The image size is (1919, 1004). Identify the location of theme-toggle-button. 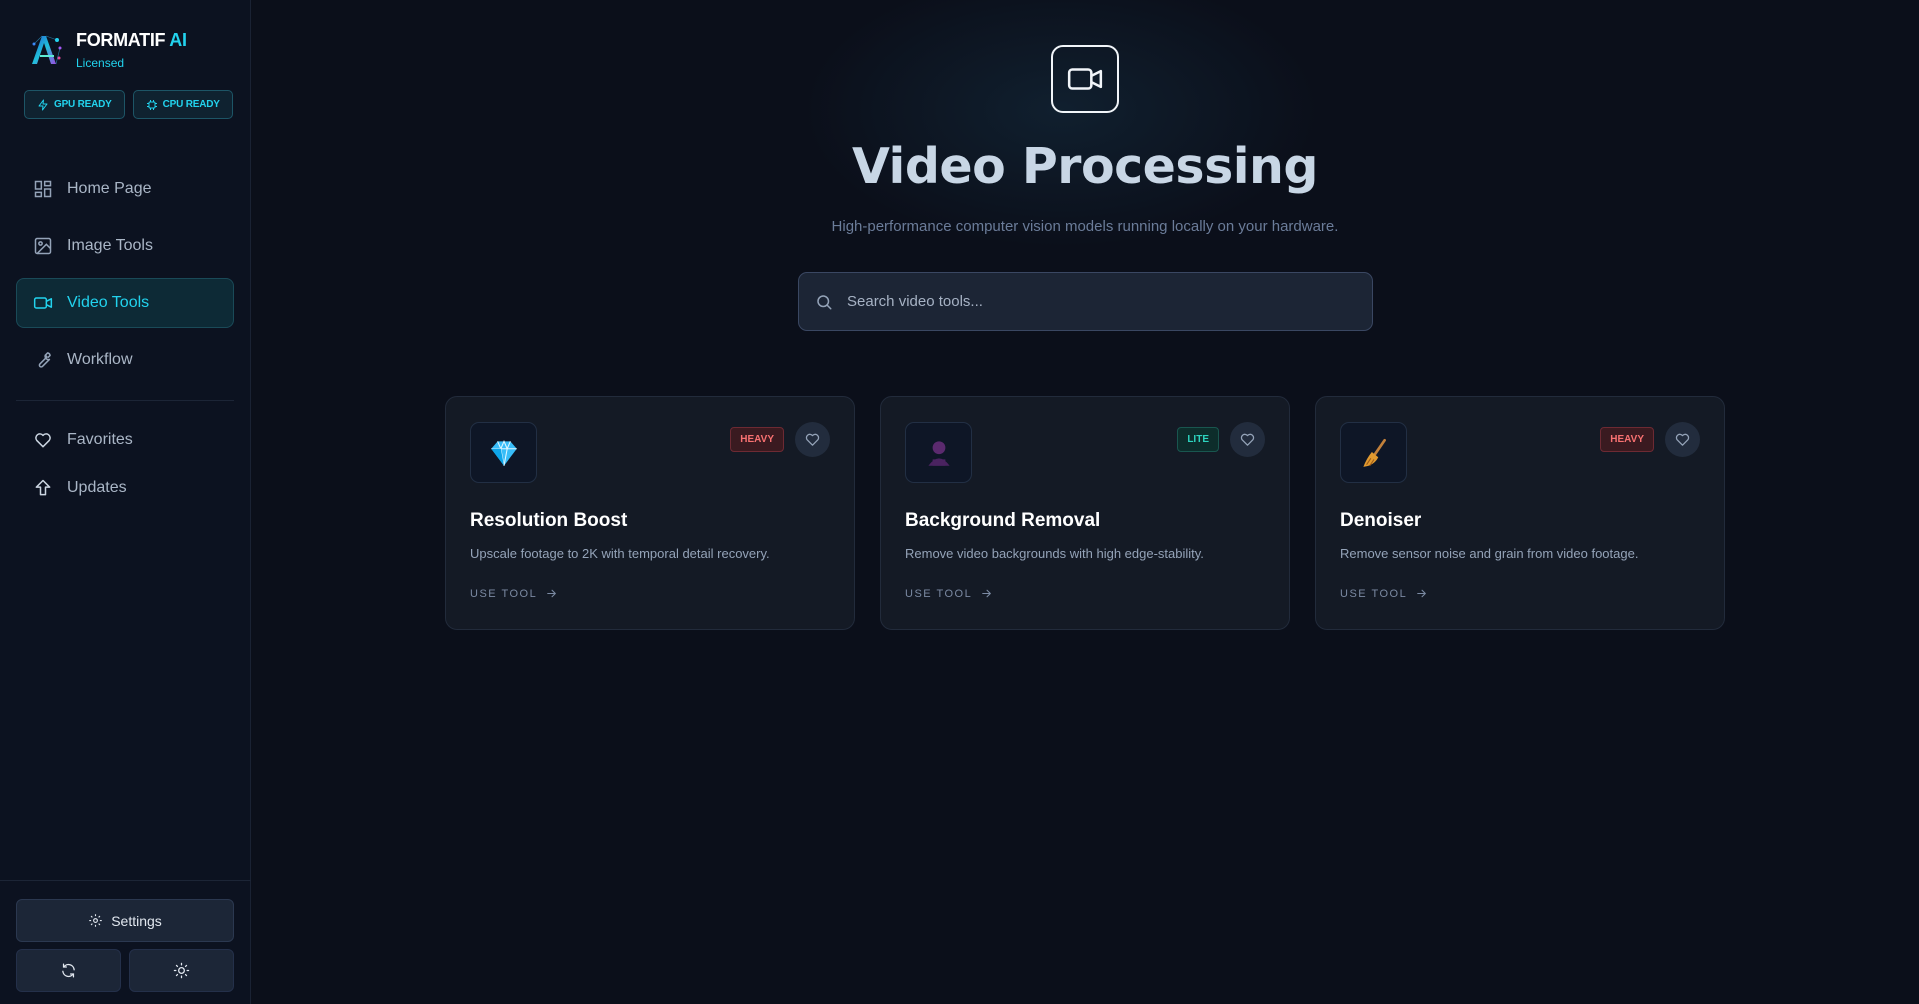
(181, 970).